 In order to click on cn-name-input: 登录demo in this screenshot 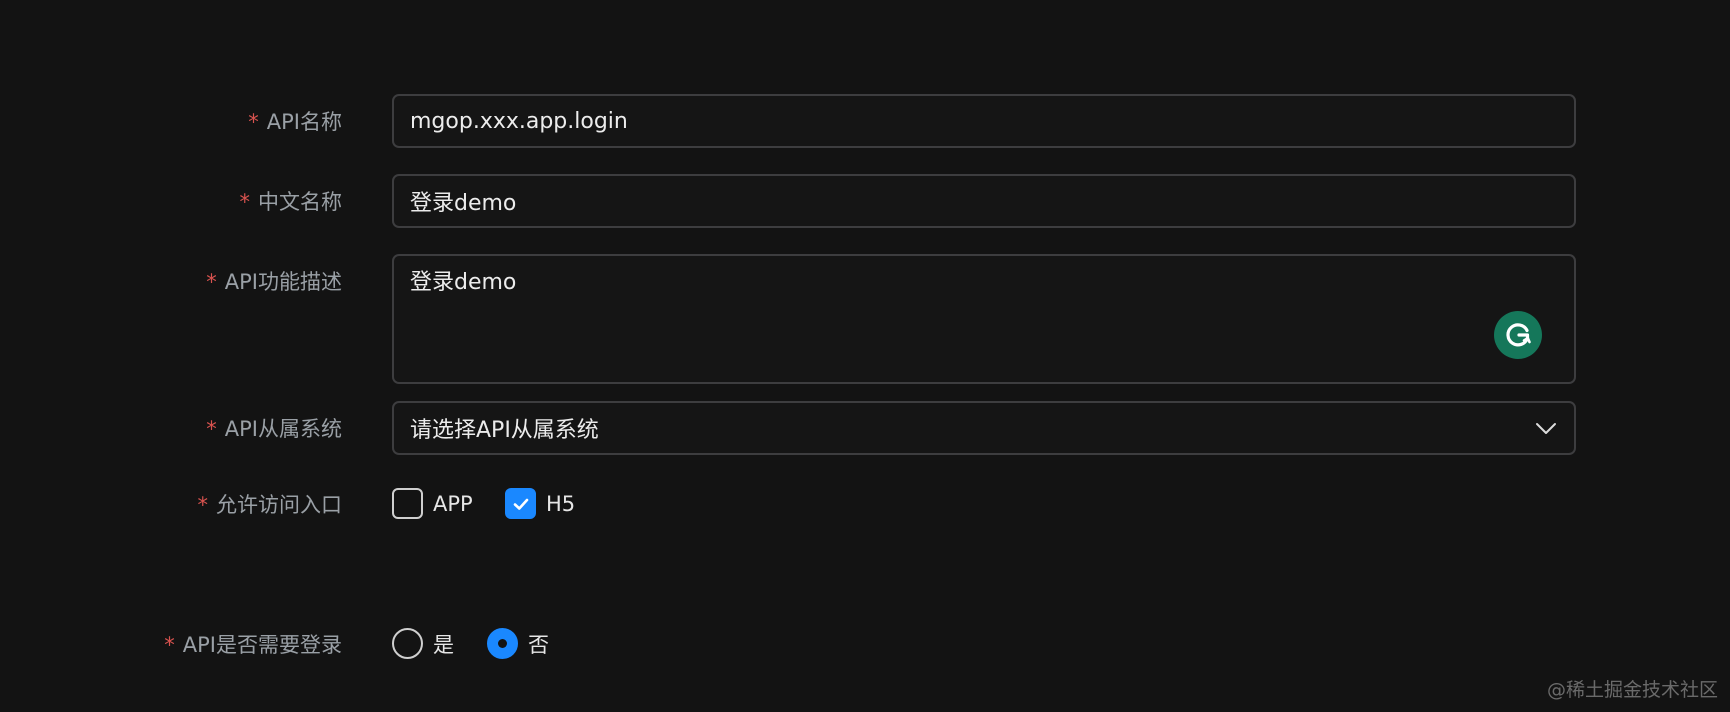, I will do `click(984, 201)`.